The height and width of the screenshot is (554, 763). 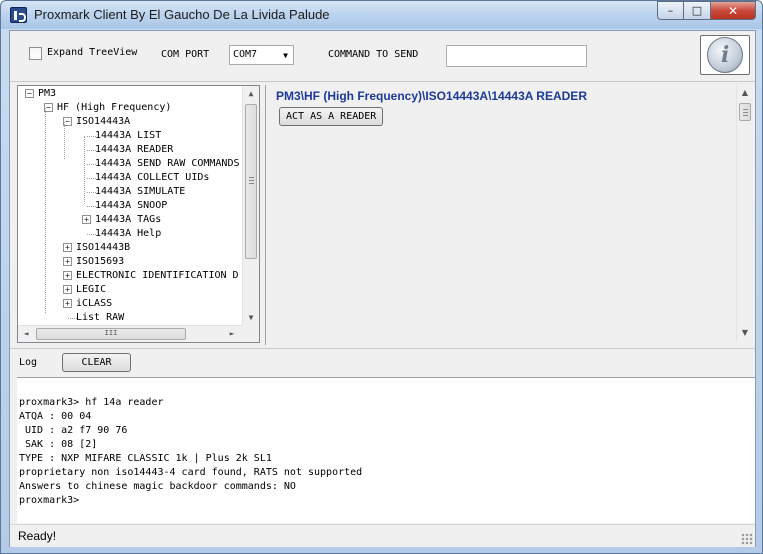 I want to click on status-text: Ready!, so click(x=37, y=536).